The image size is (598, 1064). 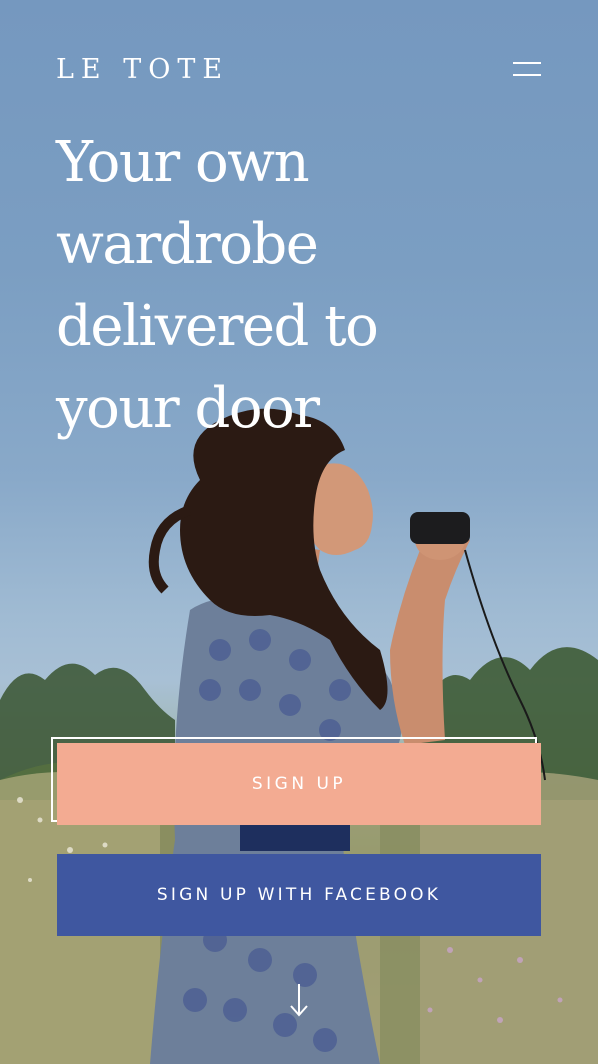 What do you see at coordinates (299, 1000) in the screenshot?
I see `arrow-down-icon` at bounding box center [299, 1000].